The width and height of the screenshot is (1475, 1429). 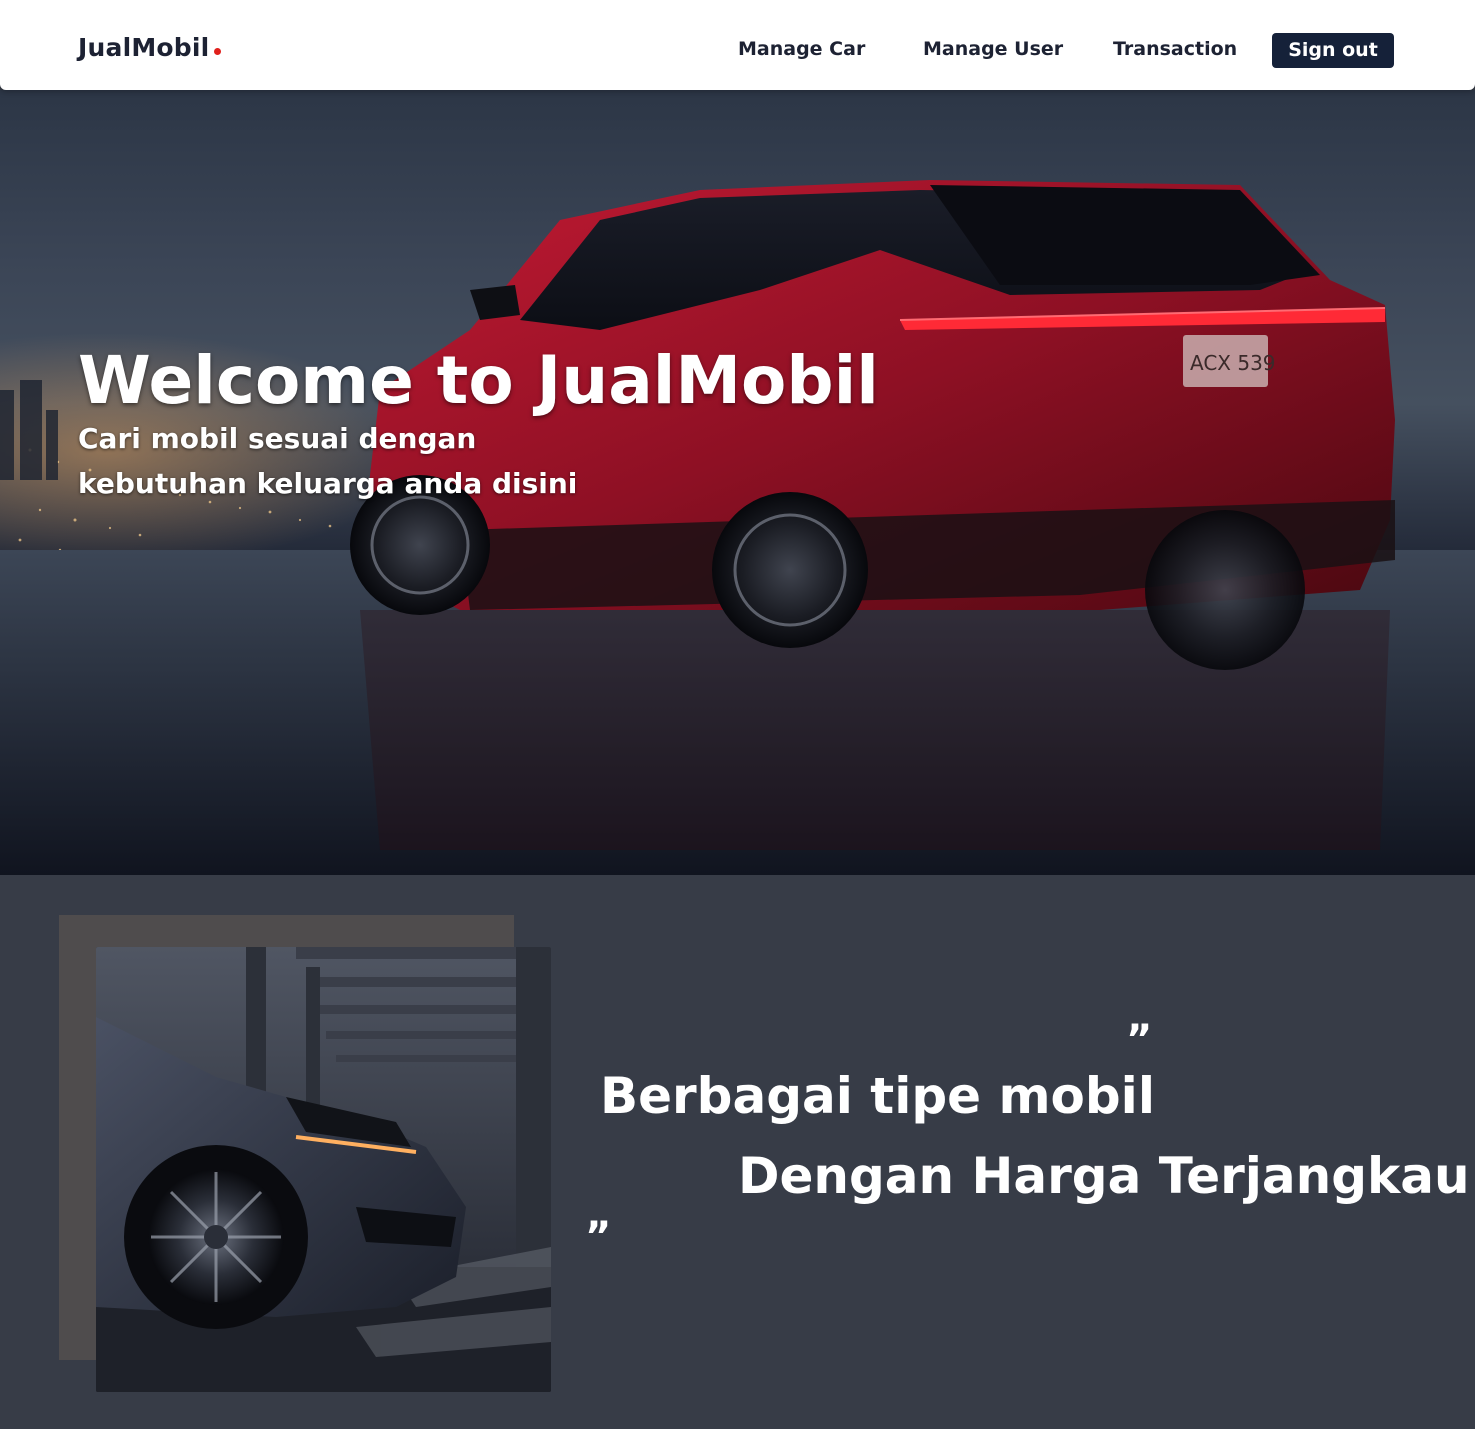 I want to click on tagline-line1: Berbagai tipe mobil, so click(x=877, y=1096).